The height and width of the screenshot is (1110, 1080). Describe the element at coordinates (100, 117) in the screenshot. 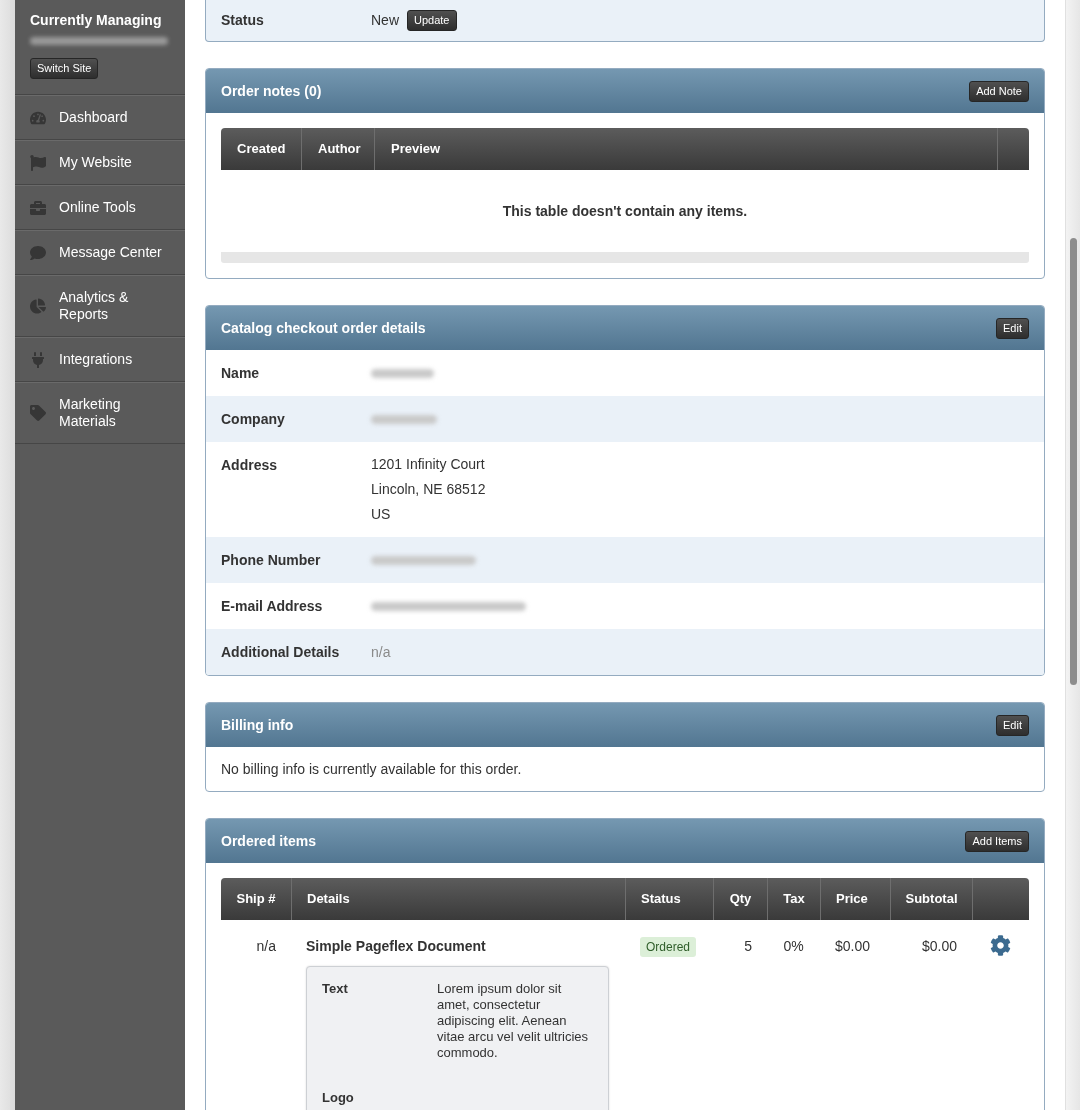

I see `sidebar-item: Dashboard` at that location.